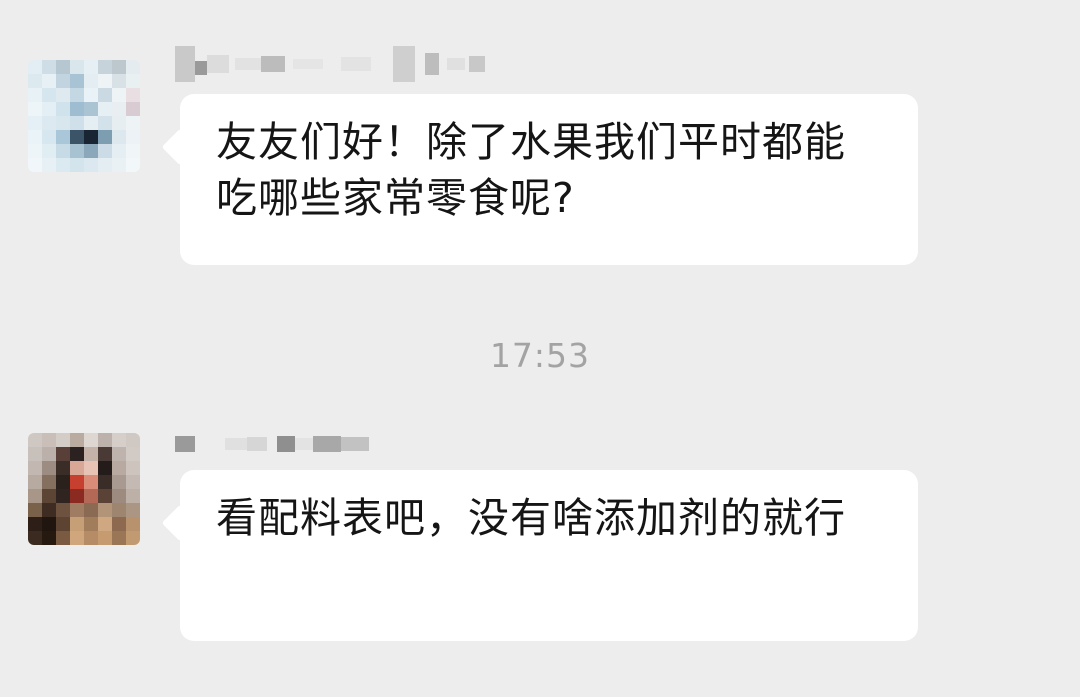  I want to click on message-timestamp: 17:53, so click(540, 355).